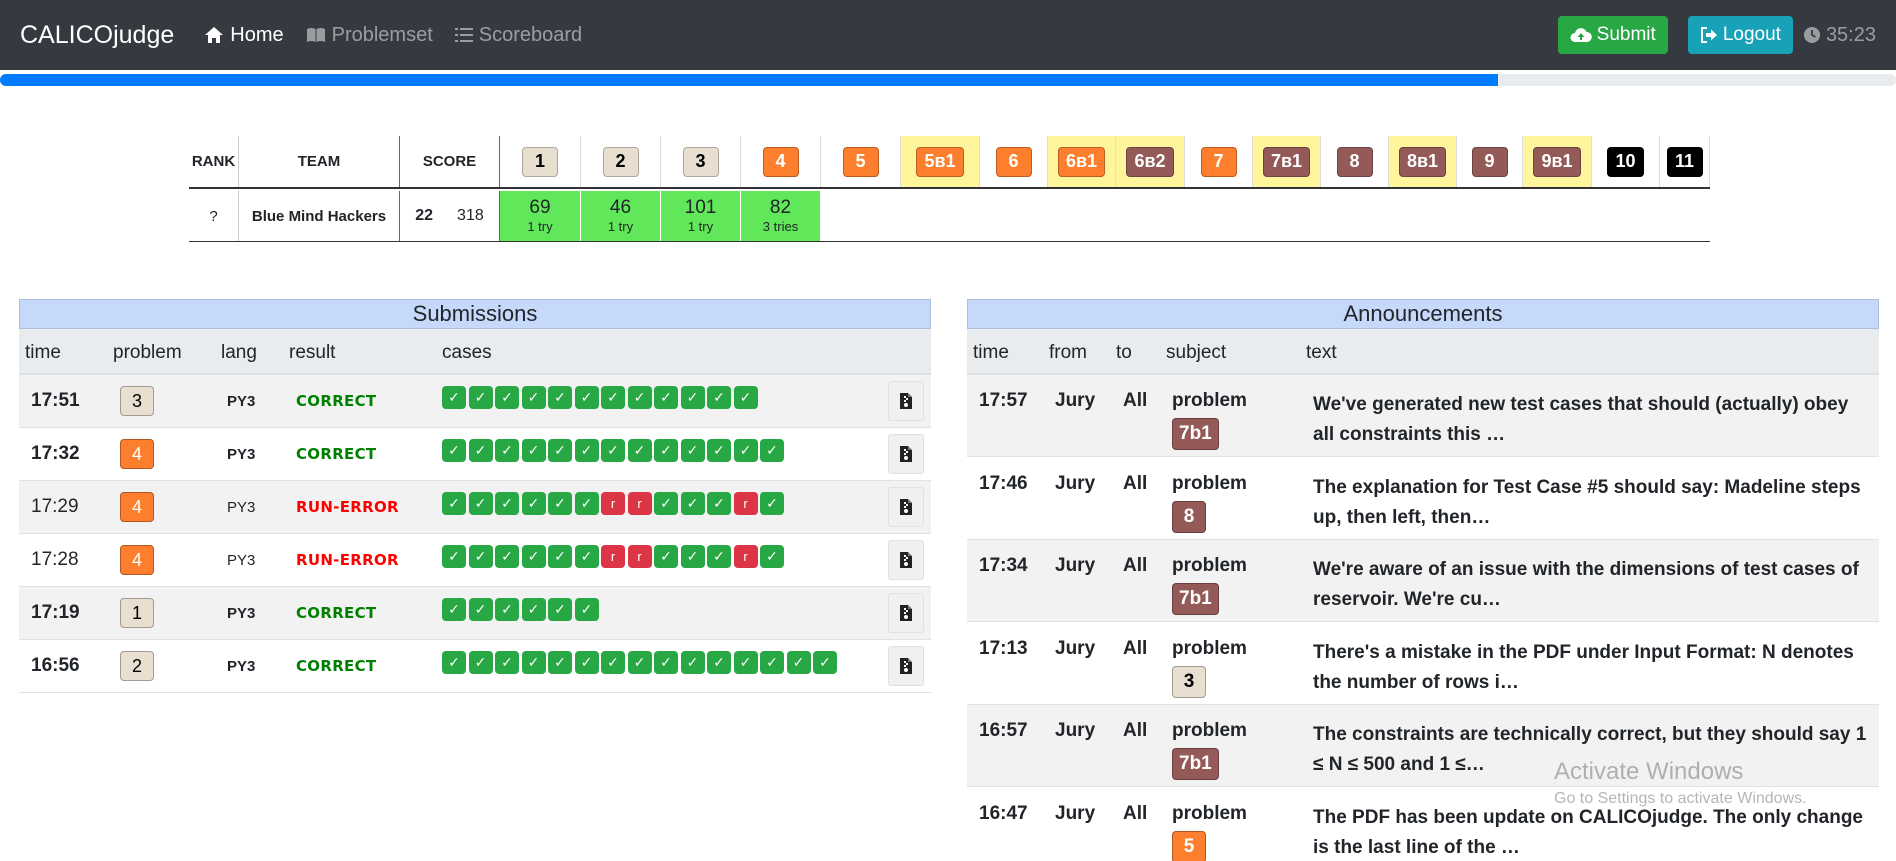 This screenshot has height=861, width=1896. What do you see at coordinates (319, 216) in the screenshot?
I see `team-name: Blue Mind Hackers` at bounding box center [319, 216].